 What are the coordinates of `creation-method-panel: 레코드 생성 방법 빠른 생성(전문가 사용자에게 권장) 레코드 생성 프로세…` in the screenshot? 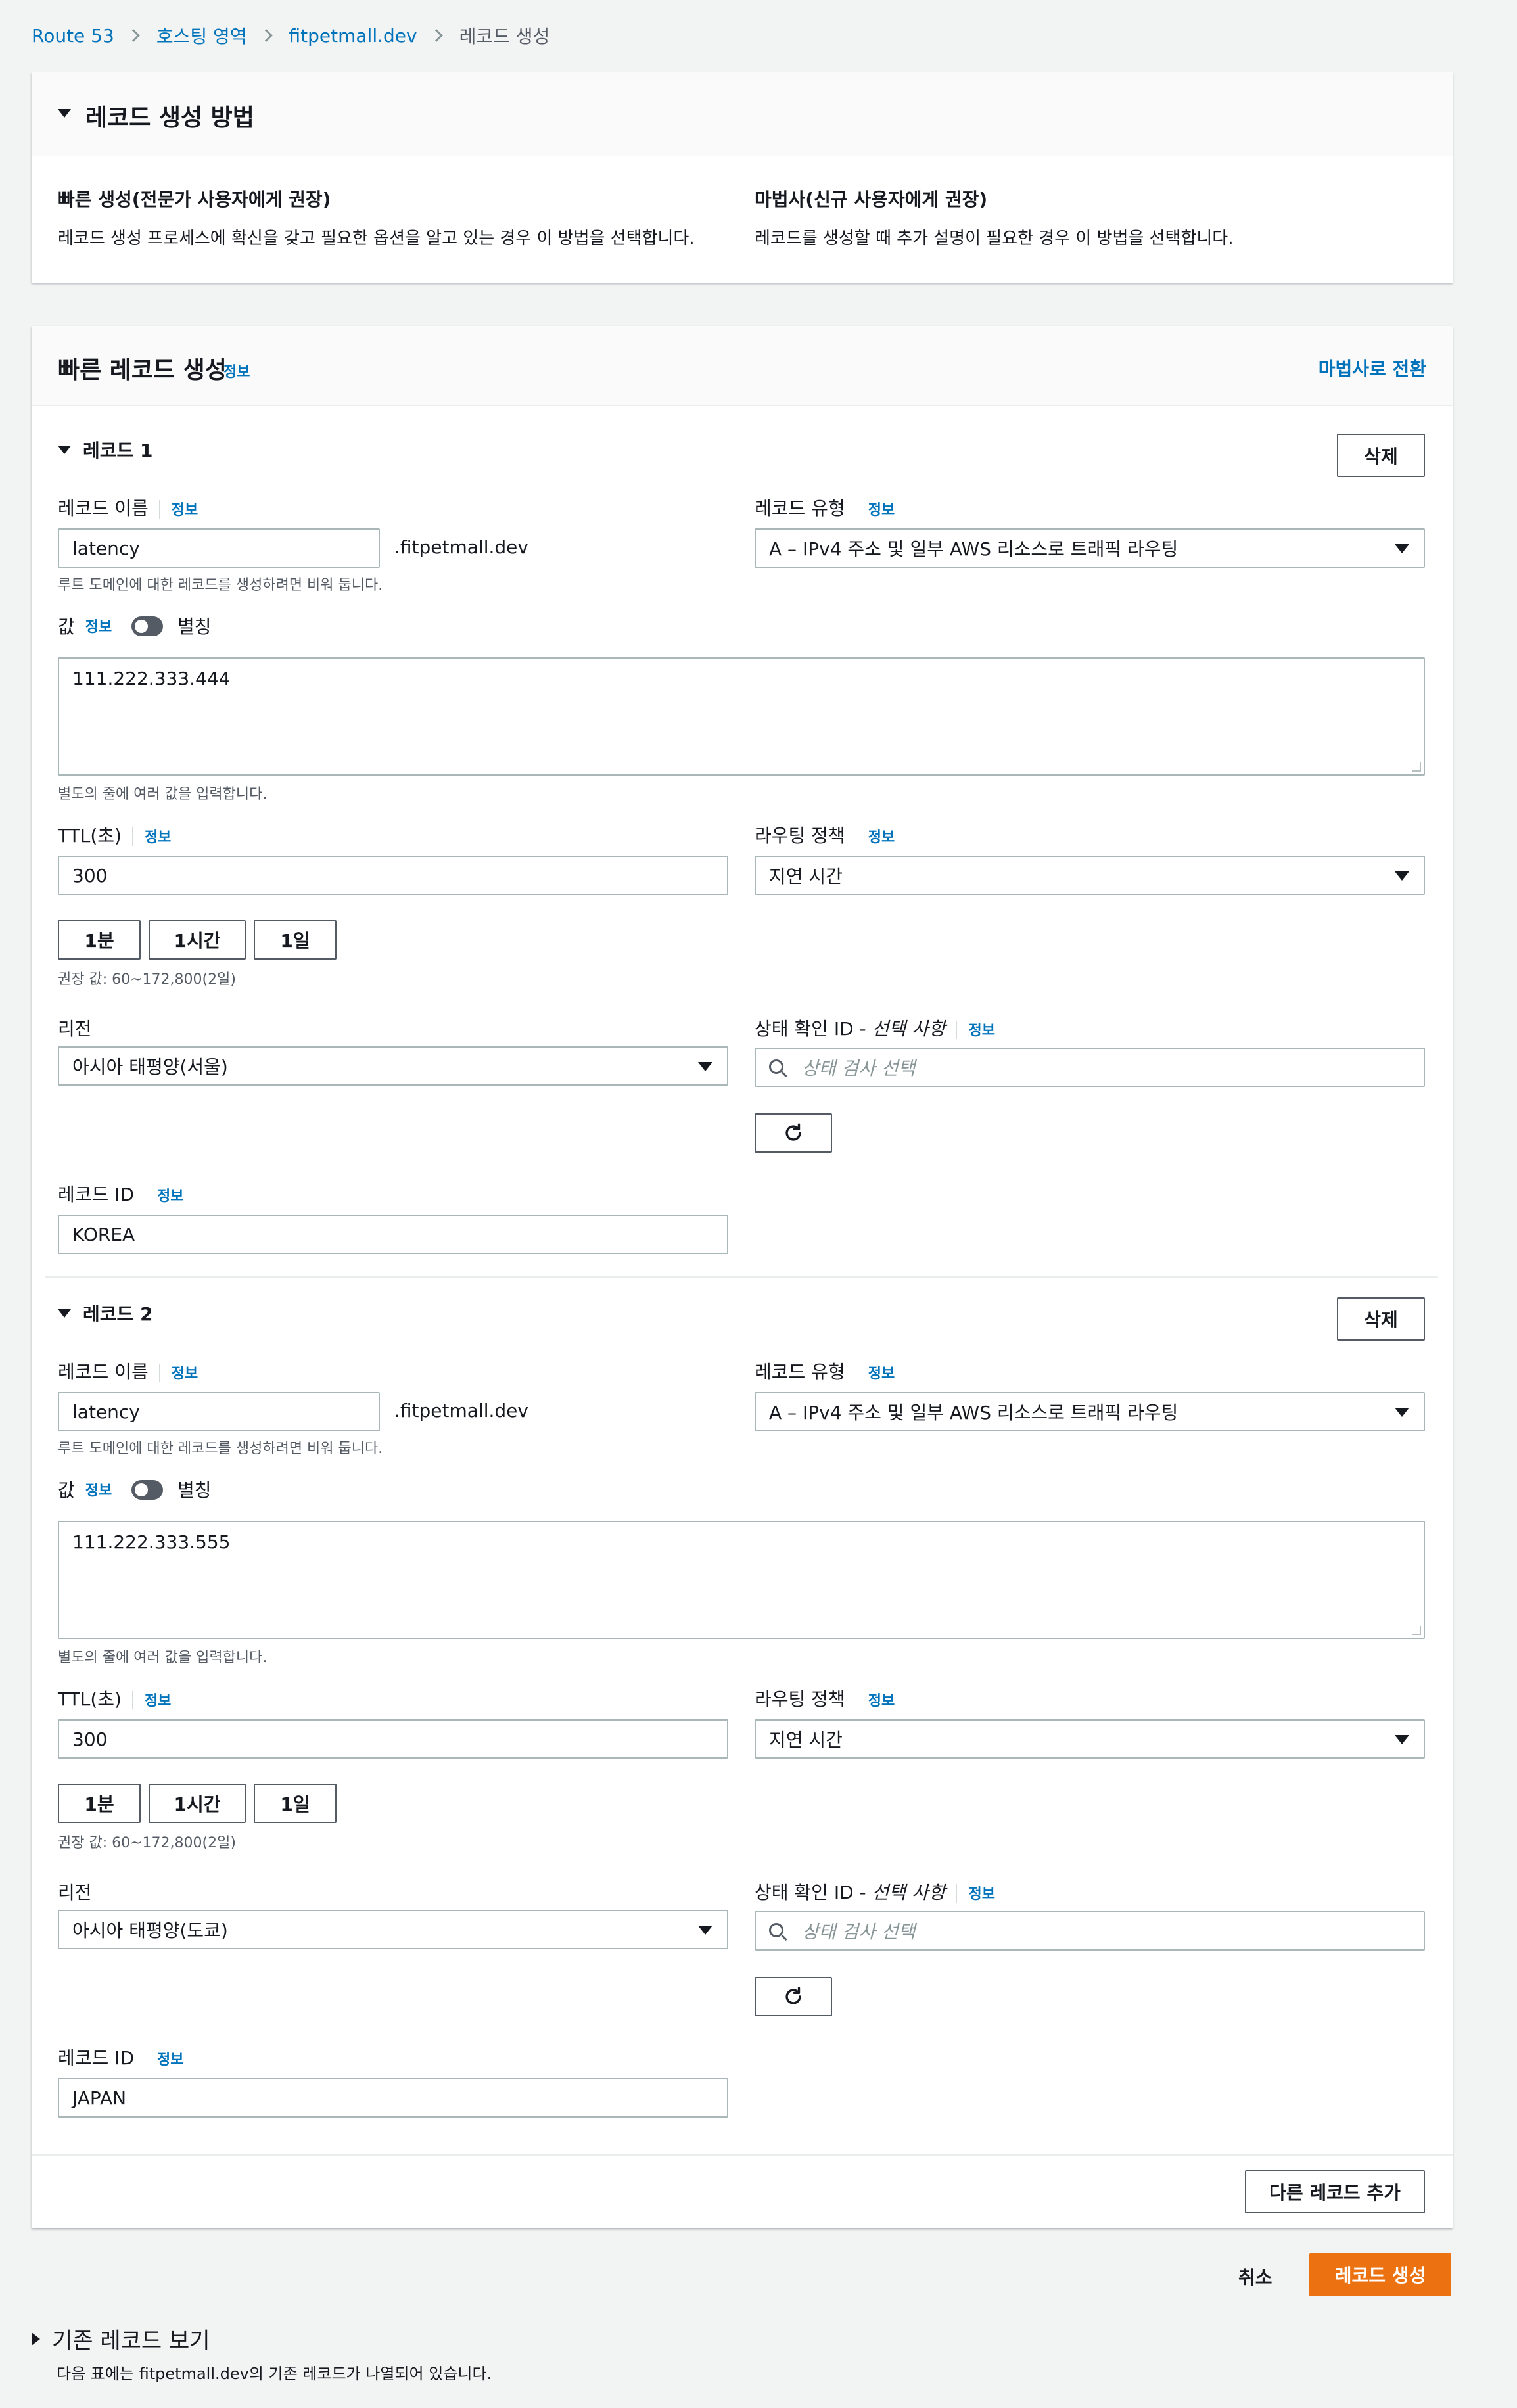 It's located at (742, 177).